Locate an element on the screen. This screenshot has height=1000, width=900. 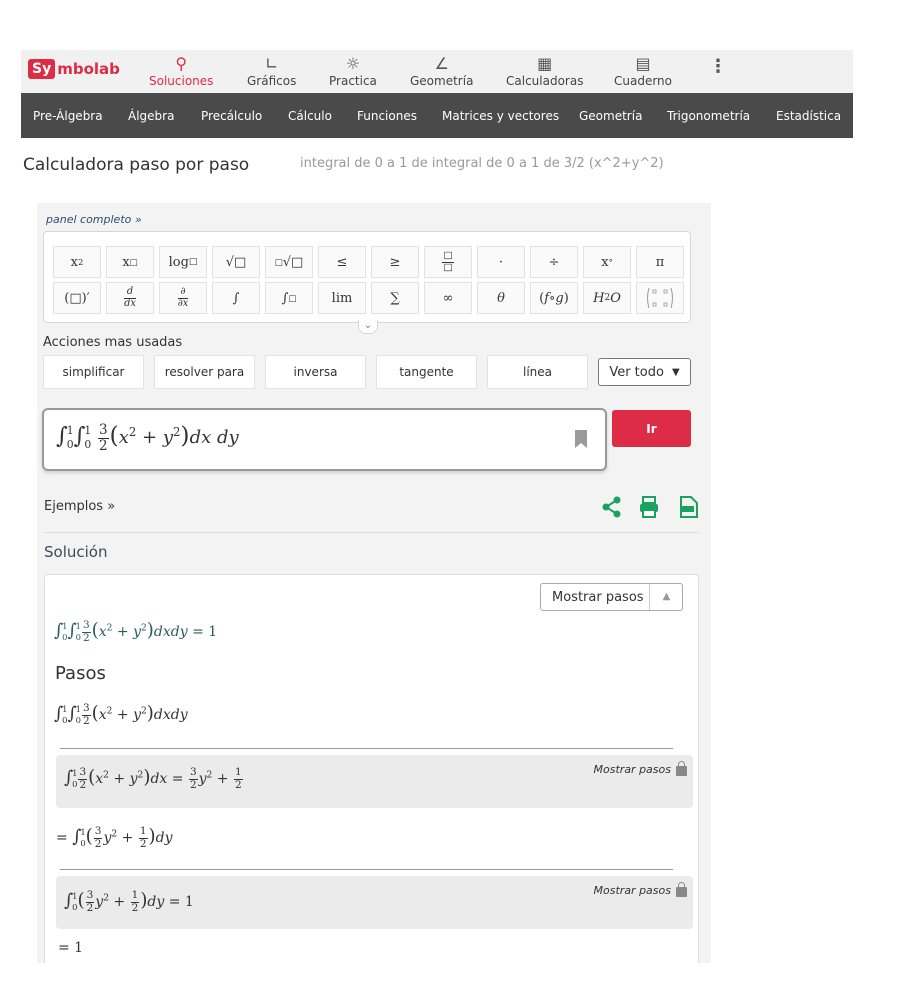
topic-matrices: Matrices y vectores is located at coordinates (500, 116).